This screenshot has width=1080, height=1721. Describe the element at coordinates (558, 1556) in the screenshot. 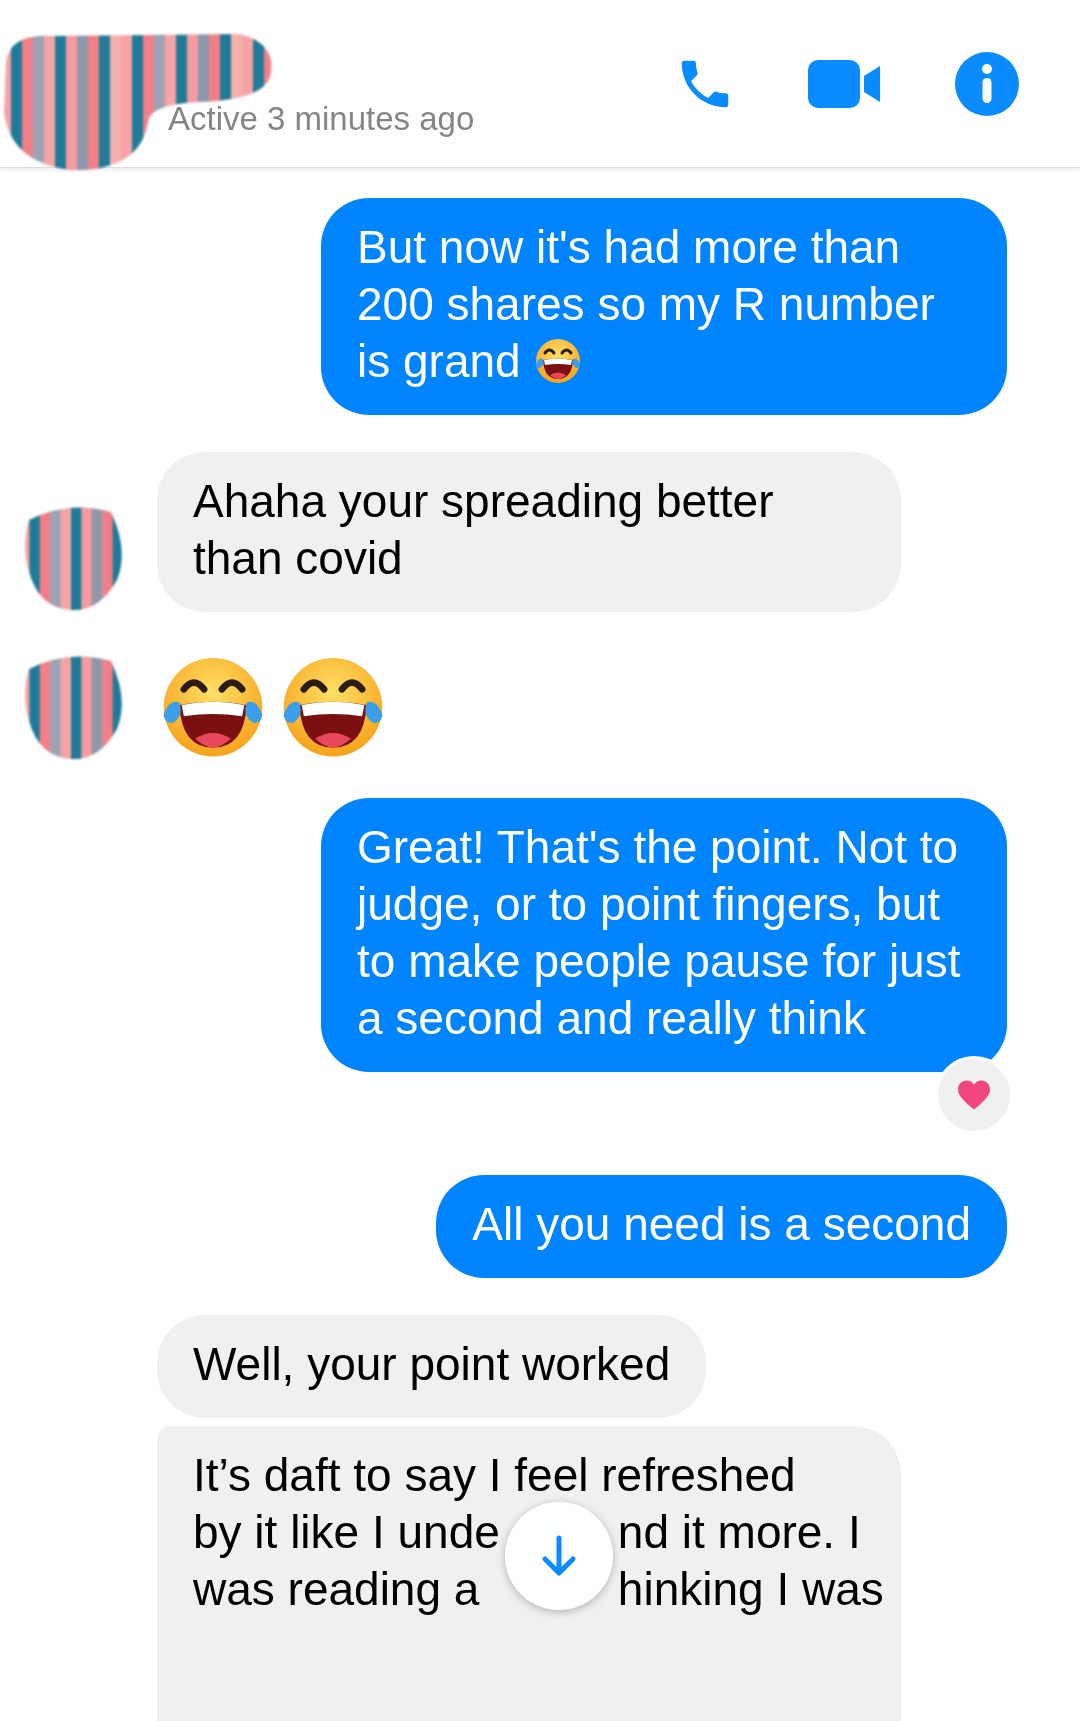

I see `scroll-down-button` at that location.